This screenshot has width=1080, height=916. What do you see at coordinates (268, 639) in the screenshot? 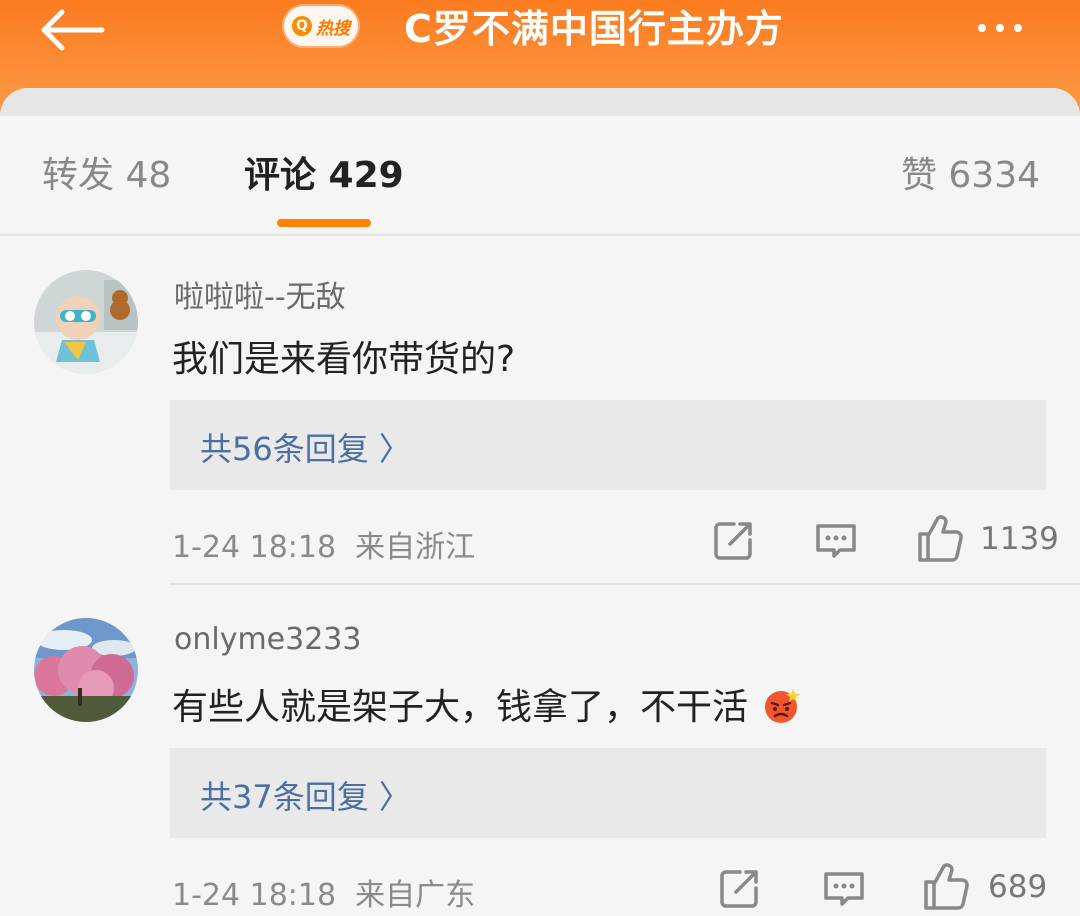
I see `comment-username: onlyme3233` at bounding box center [268, 639].